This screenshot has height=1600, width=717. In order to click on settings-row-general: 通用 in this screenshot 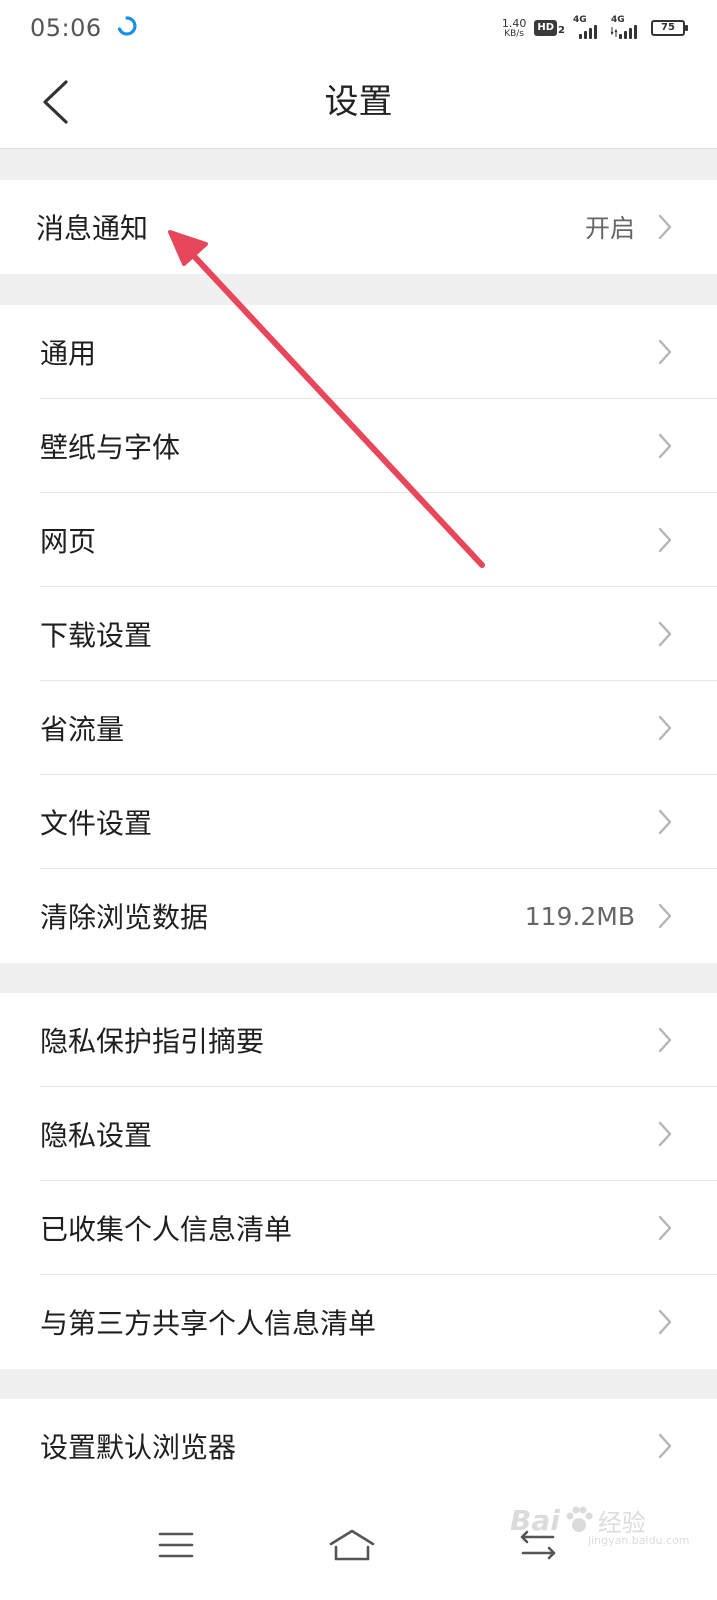, I will do `click(358, 352)`.